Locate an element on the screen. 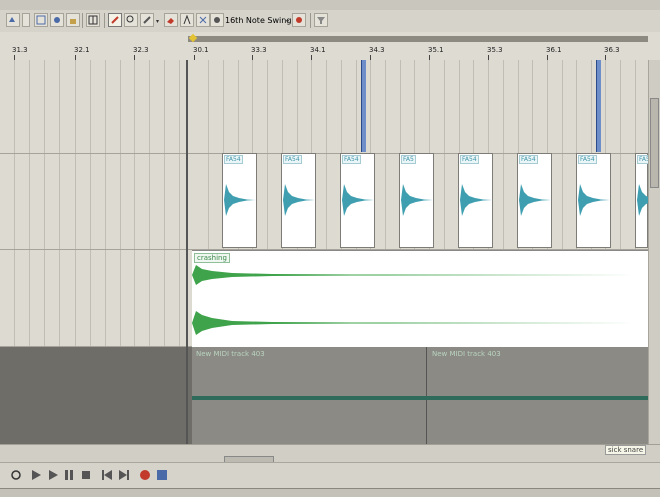 This screenshot has height=497, width=660. snap-icon is located at coordinates (13, 20).